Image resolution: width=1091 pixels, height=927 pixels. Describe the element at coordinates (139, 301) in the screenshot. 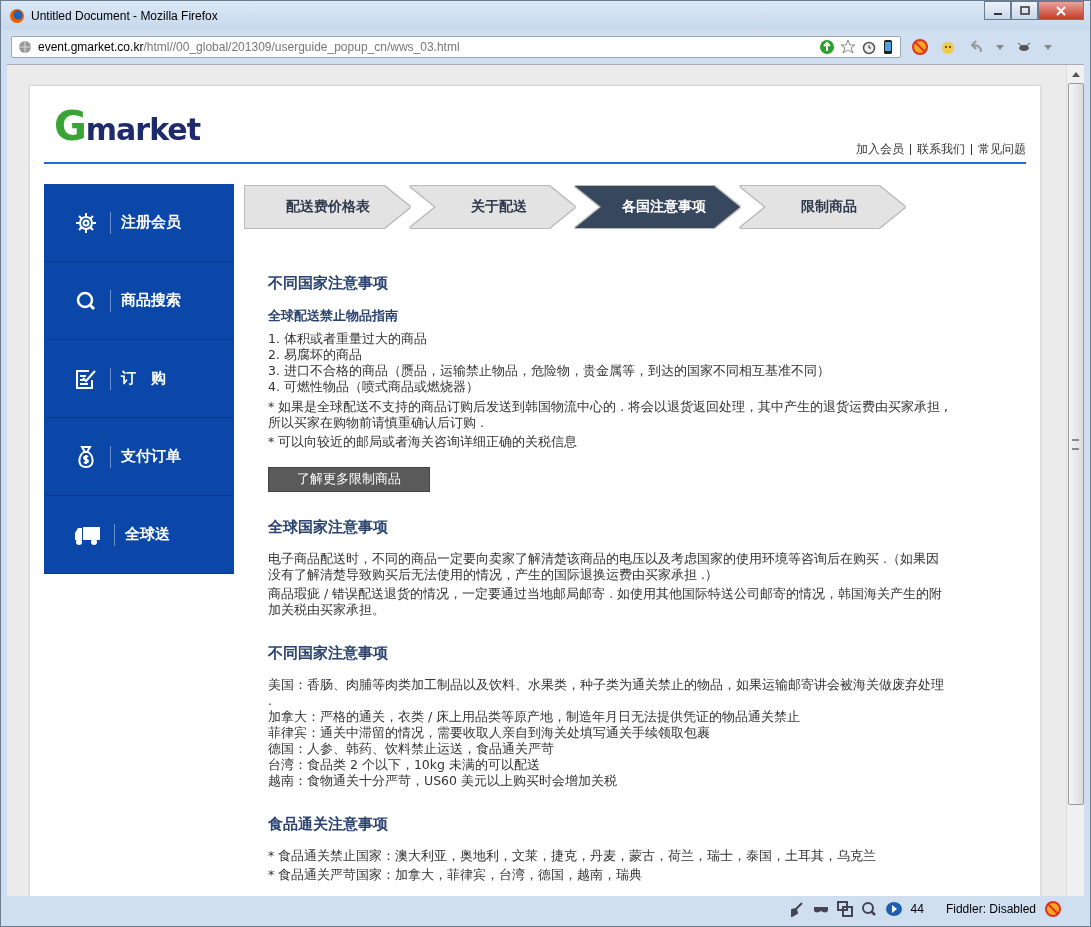

I see `sidebar-item: 商品搜索` at that location.